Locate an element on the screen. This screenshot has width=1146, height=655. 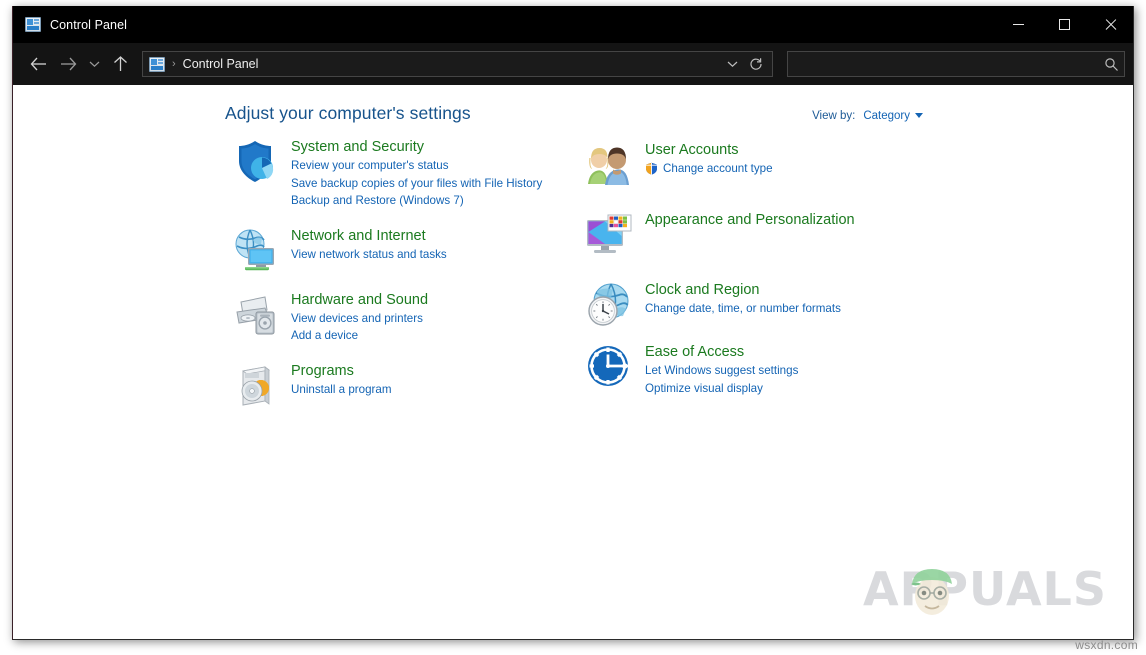
link-text: Review your computer's status is located at coordinates (370, 165).